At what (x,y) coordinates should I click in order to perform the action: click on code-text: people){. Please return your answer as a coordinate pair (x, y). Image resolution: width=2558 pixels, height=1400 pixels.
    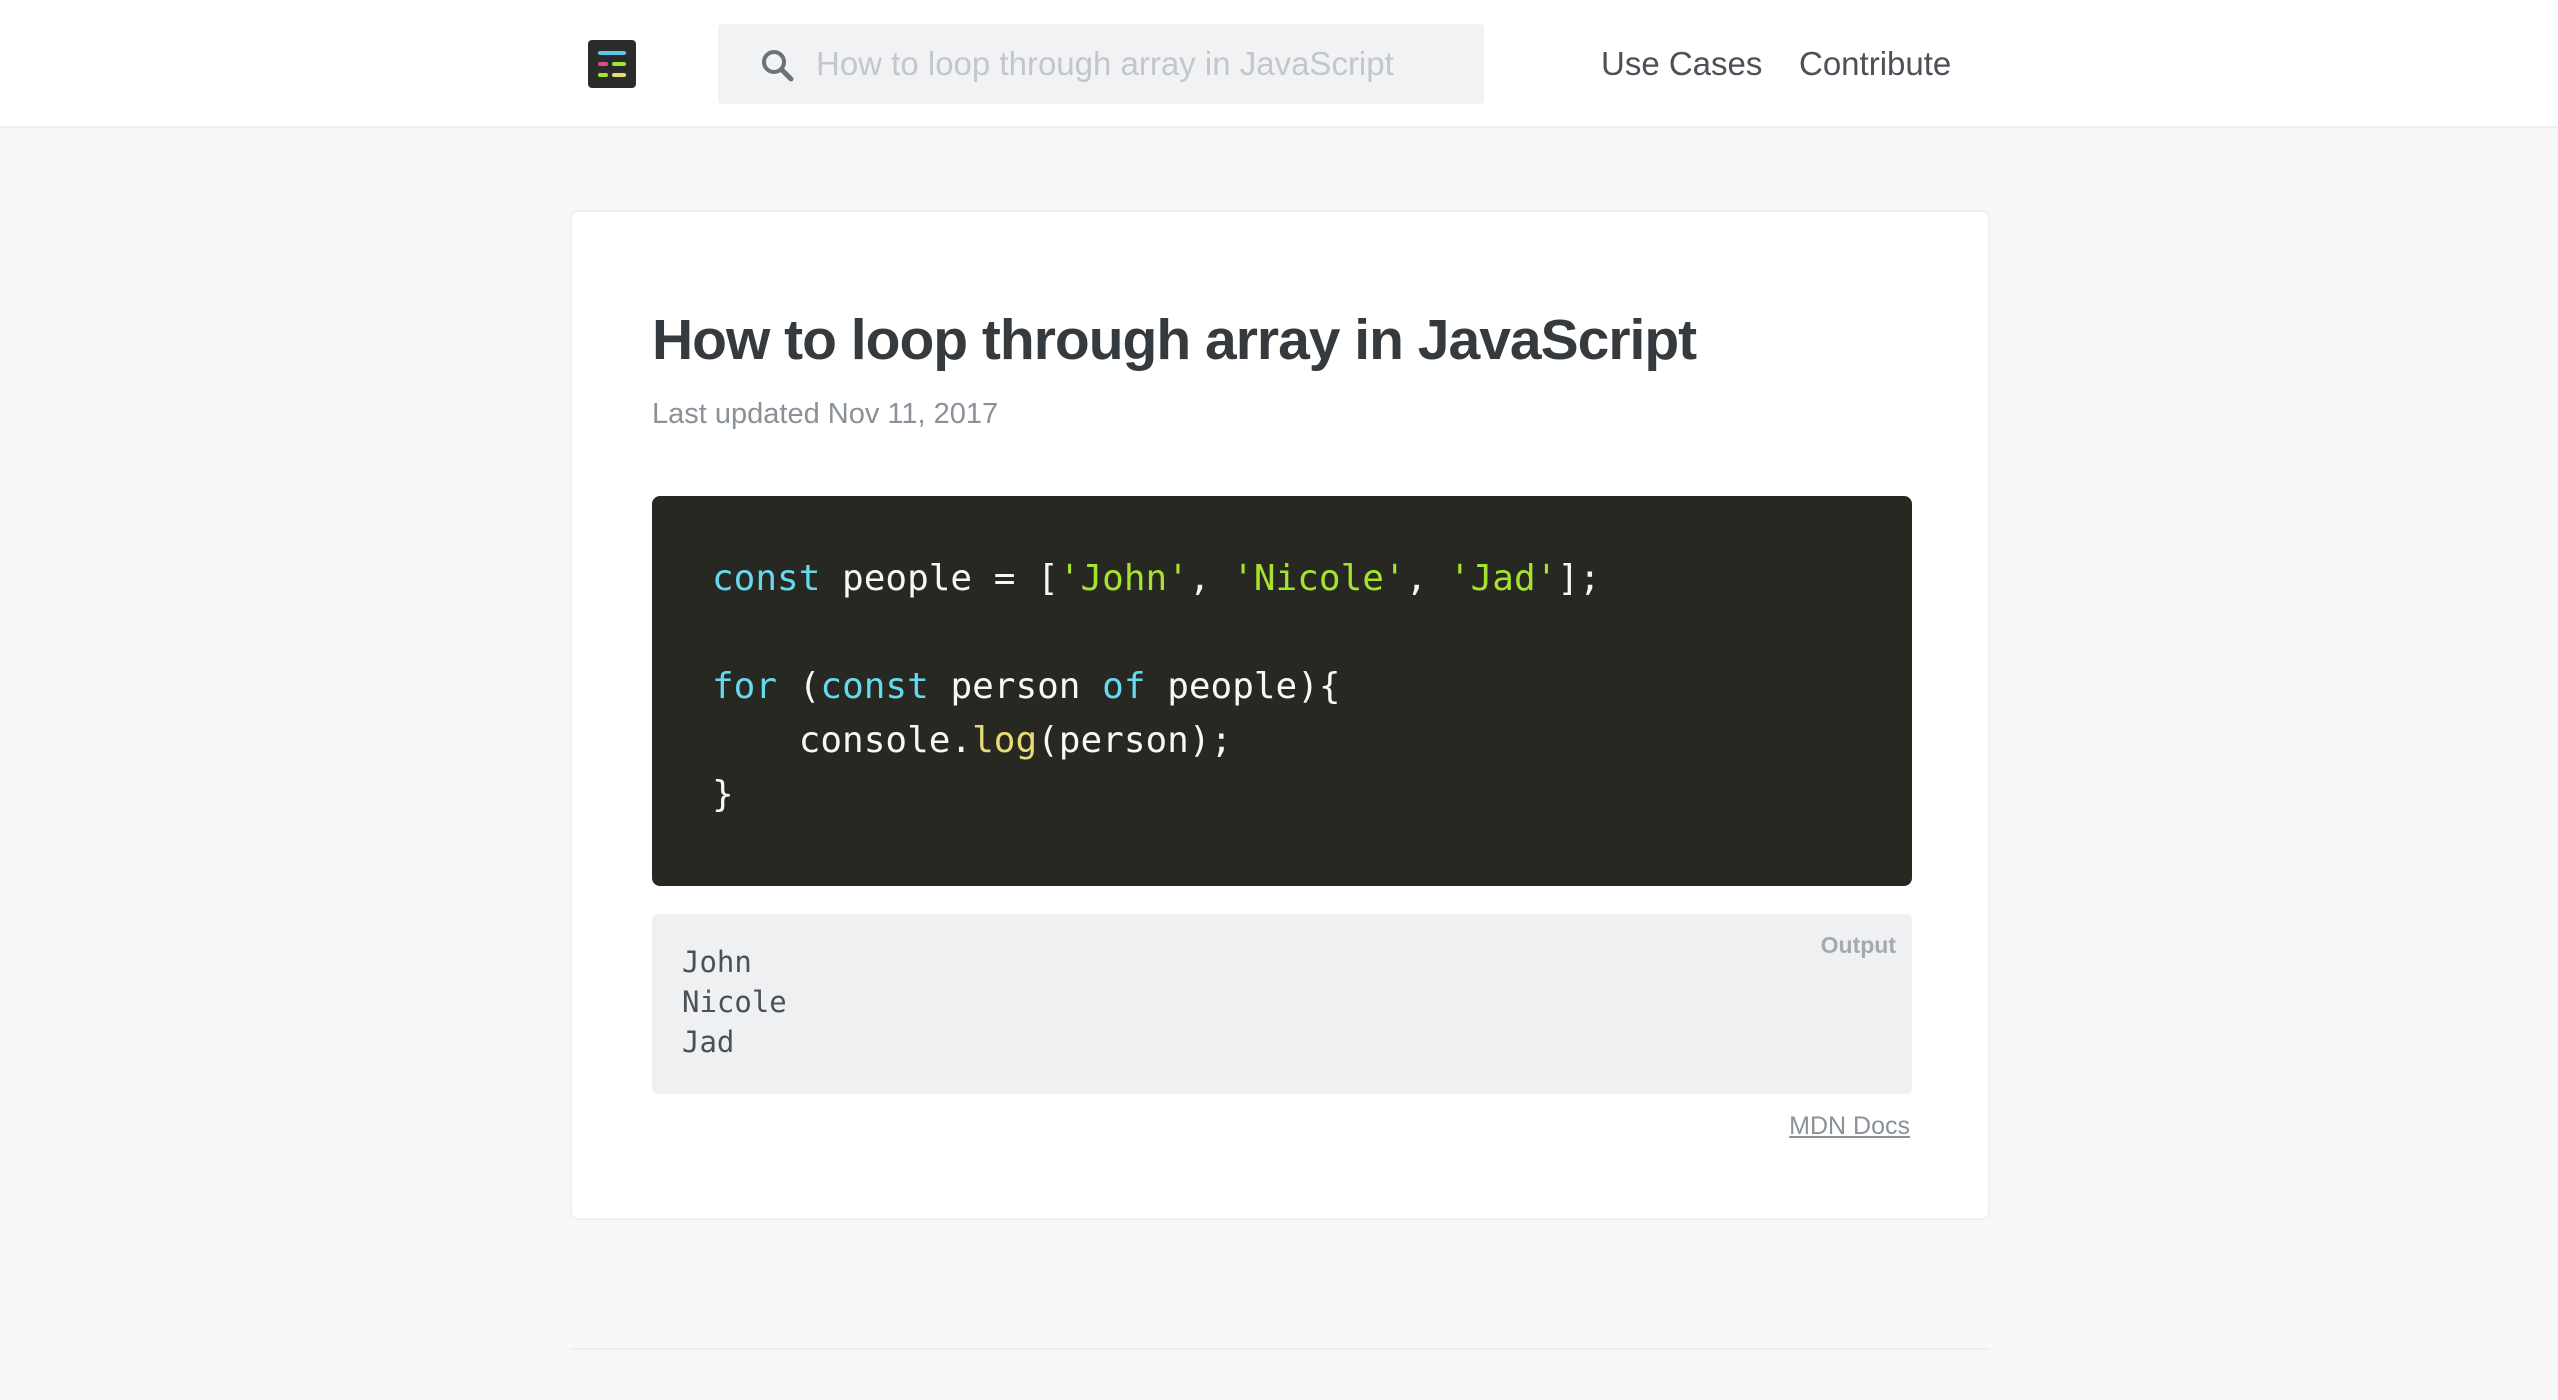
    Looking at the image, I should click on (1243, 686).